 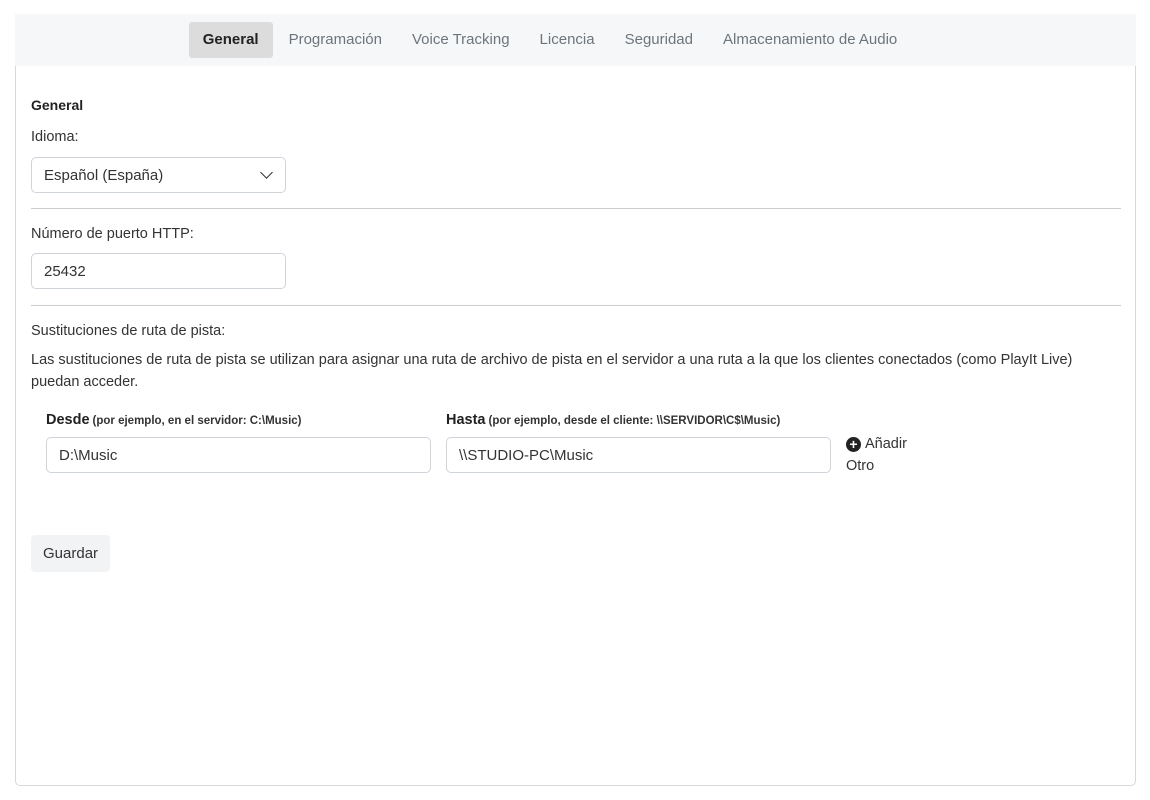 I want to click on tab-voice-tracking: Voice Tracking, so click(x=461, y=40).